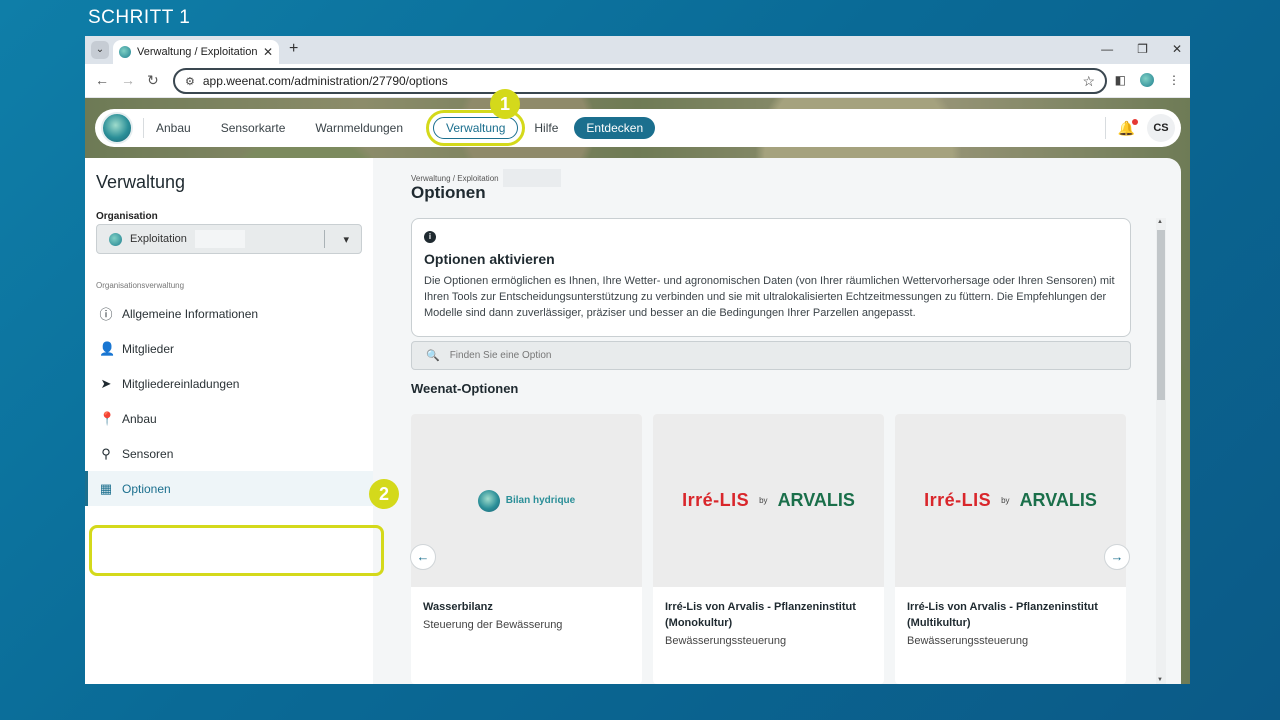  Describe the element at coordinates (229, 453) in the screenshot. I see `sidebar-item-sensoren: ⚲ Sensoren` at that location.